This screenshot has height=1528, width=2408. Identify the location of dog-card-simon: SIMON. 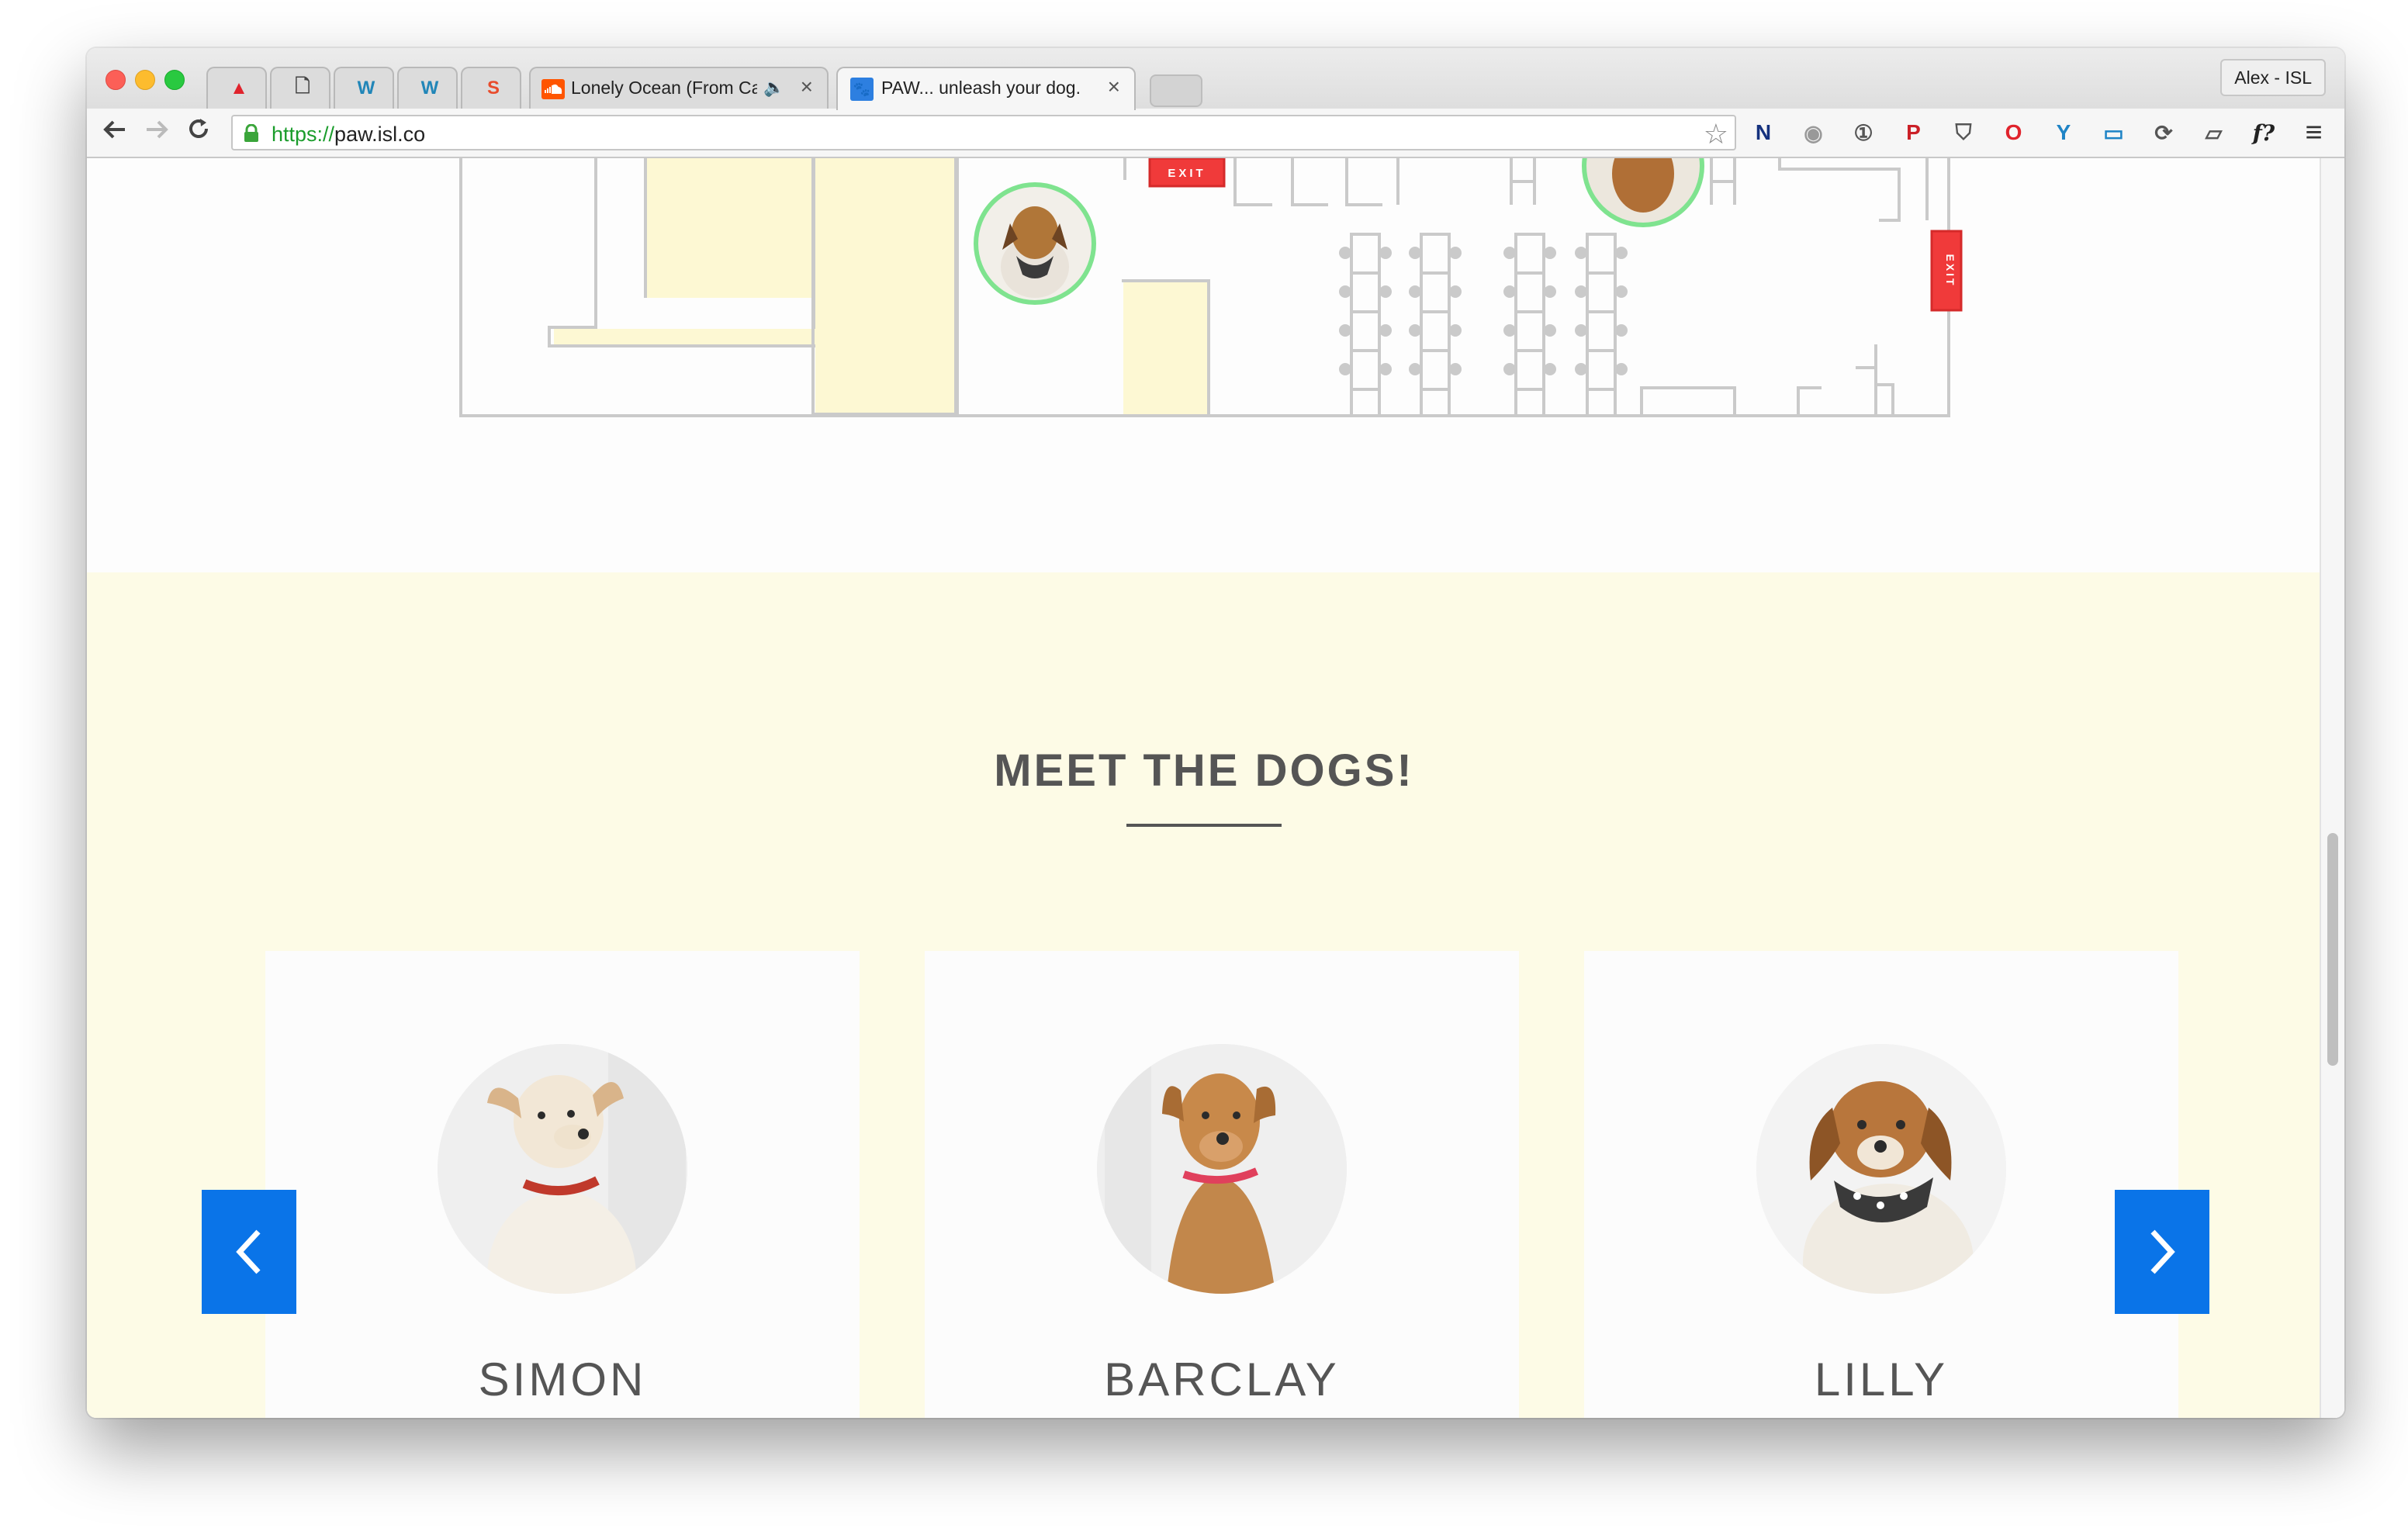
(562, 1184).